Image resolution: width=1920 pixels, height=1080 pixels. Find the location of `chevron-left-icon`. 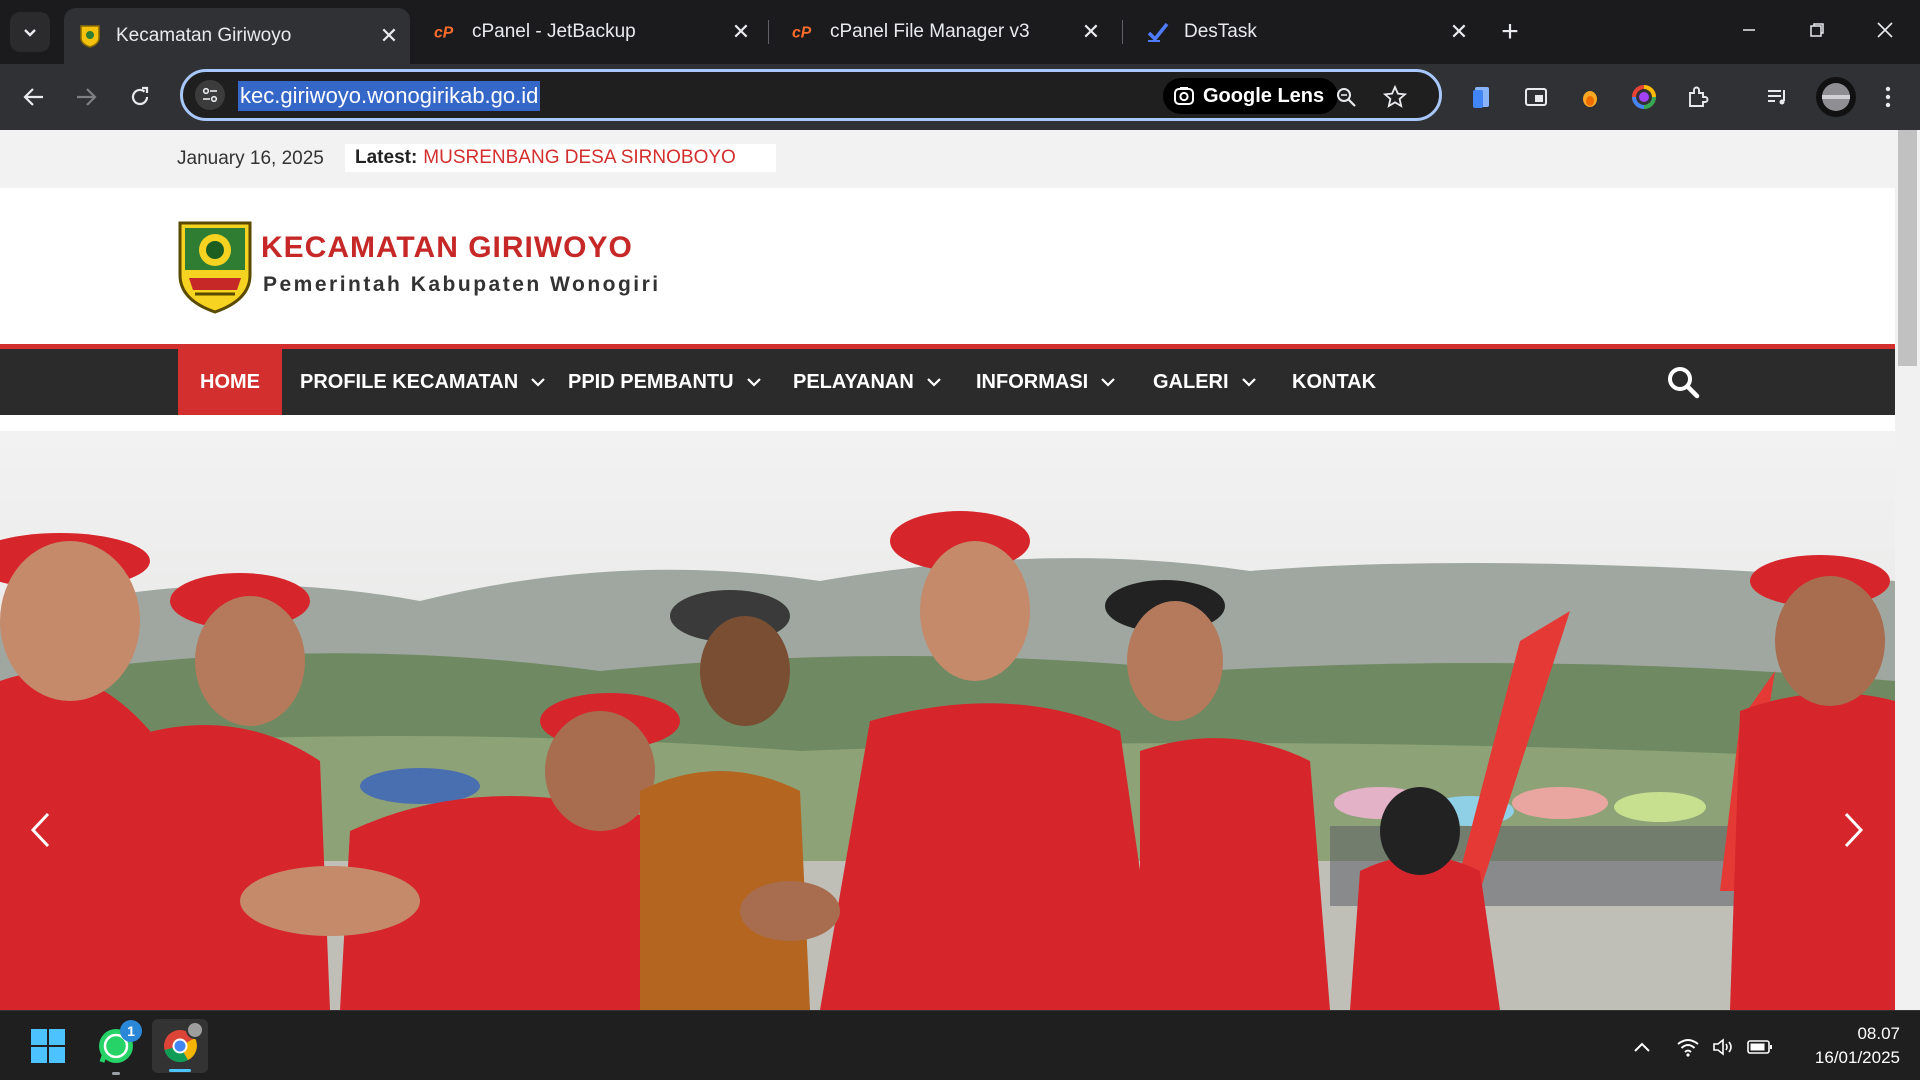

chevron-left-icon is located at coordinates (40, 830).